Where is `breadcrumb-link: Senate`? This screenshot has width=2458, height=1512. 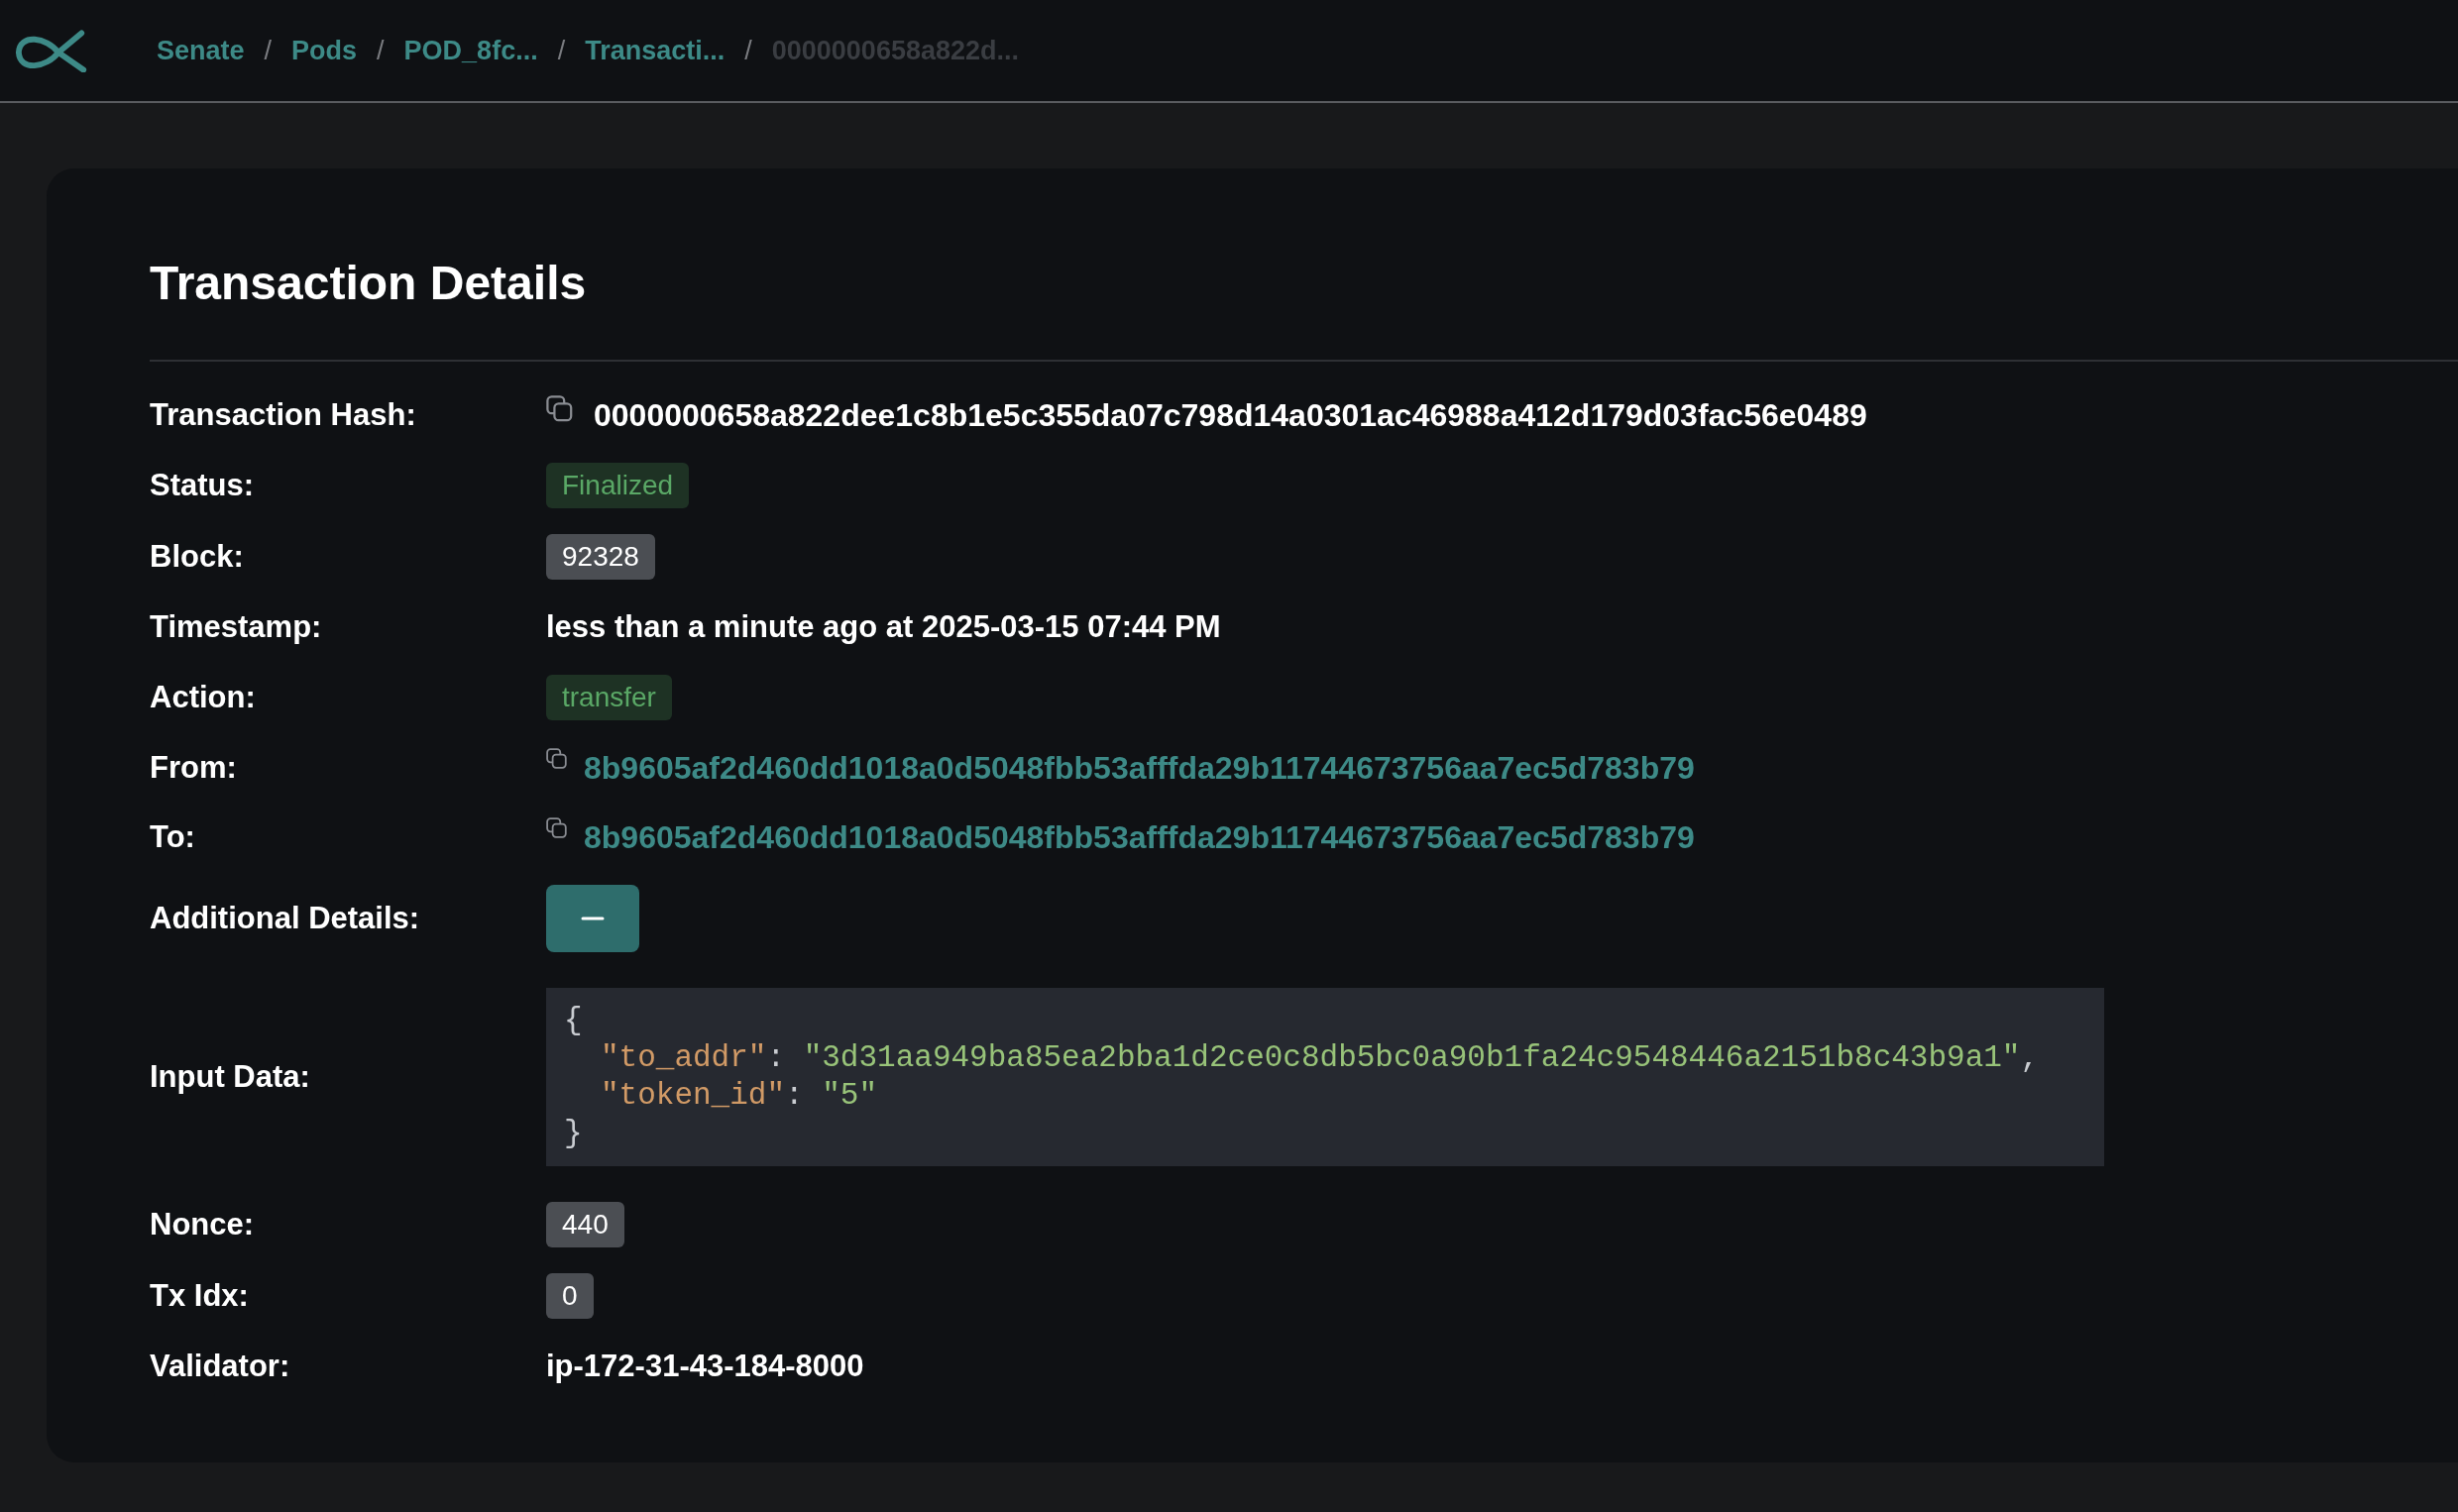 breadcrumb-link: Senate is located at coordinates (201, 51).